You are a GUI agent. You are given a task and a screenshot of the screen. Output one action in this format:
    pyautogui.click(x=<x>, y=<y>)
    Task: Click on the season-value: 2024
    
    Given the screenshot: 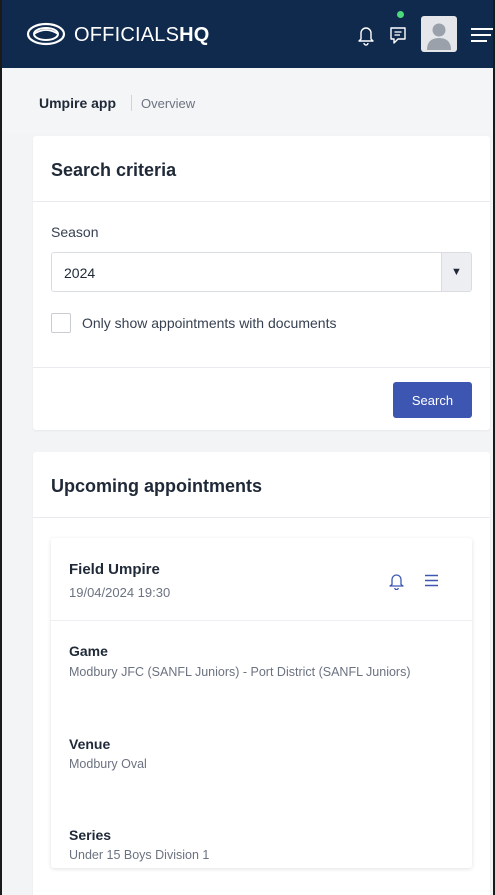 What is the action you would take?
    pyautogui.click(x=80, y=273)
    